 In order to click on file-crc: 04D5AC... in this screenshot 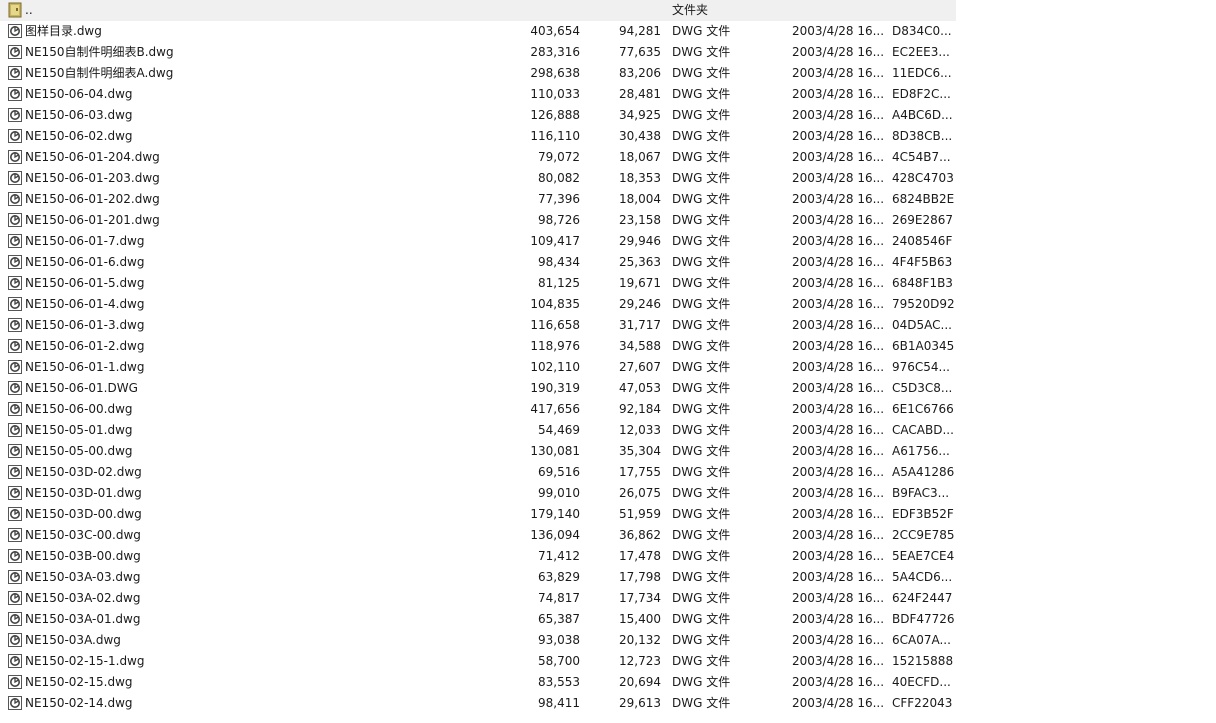, I will do `click(922, 325)`.